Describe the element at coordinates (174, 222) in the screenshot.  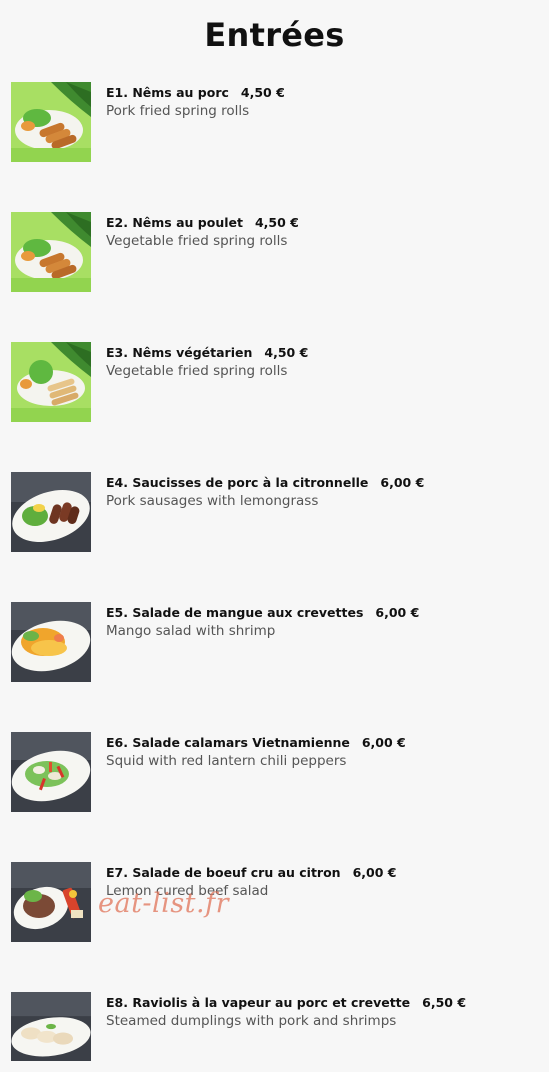
I see `item-name: E2. Nêms au poulet` at that location.